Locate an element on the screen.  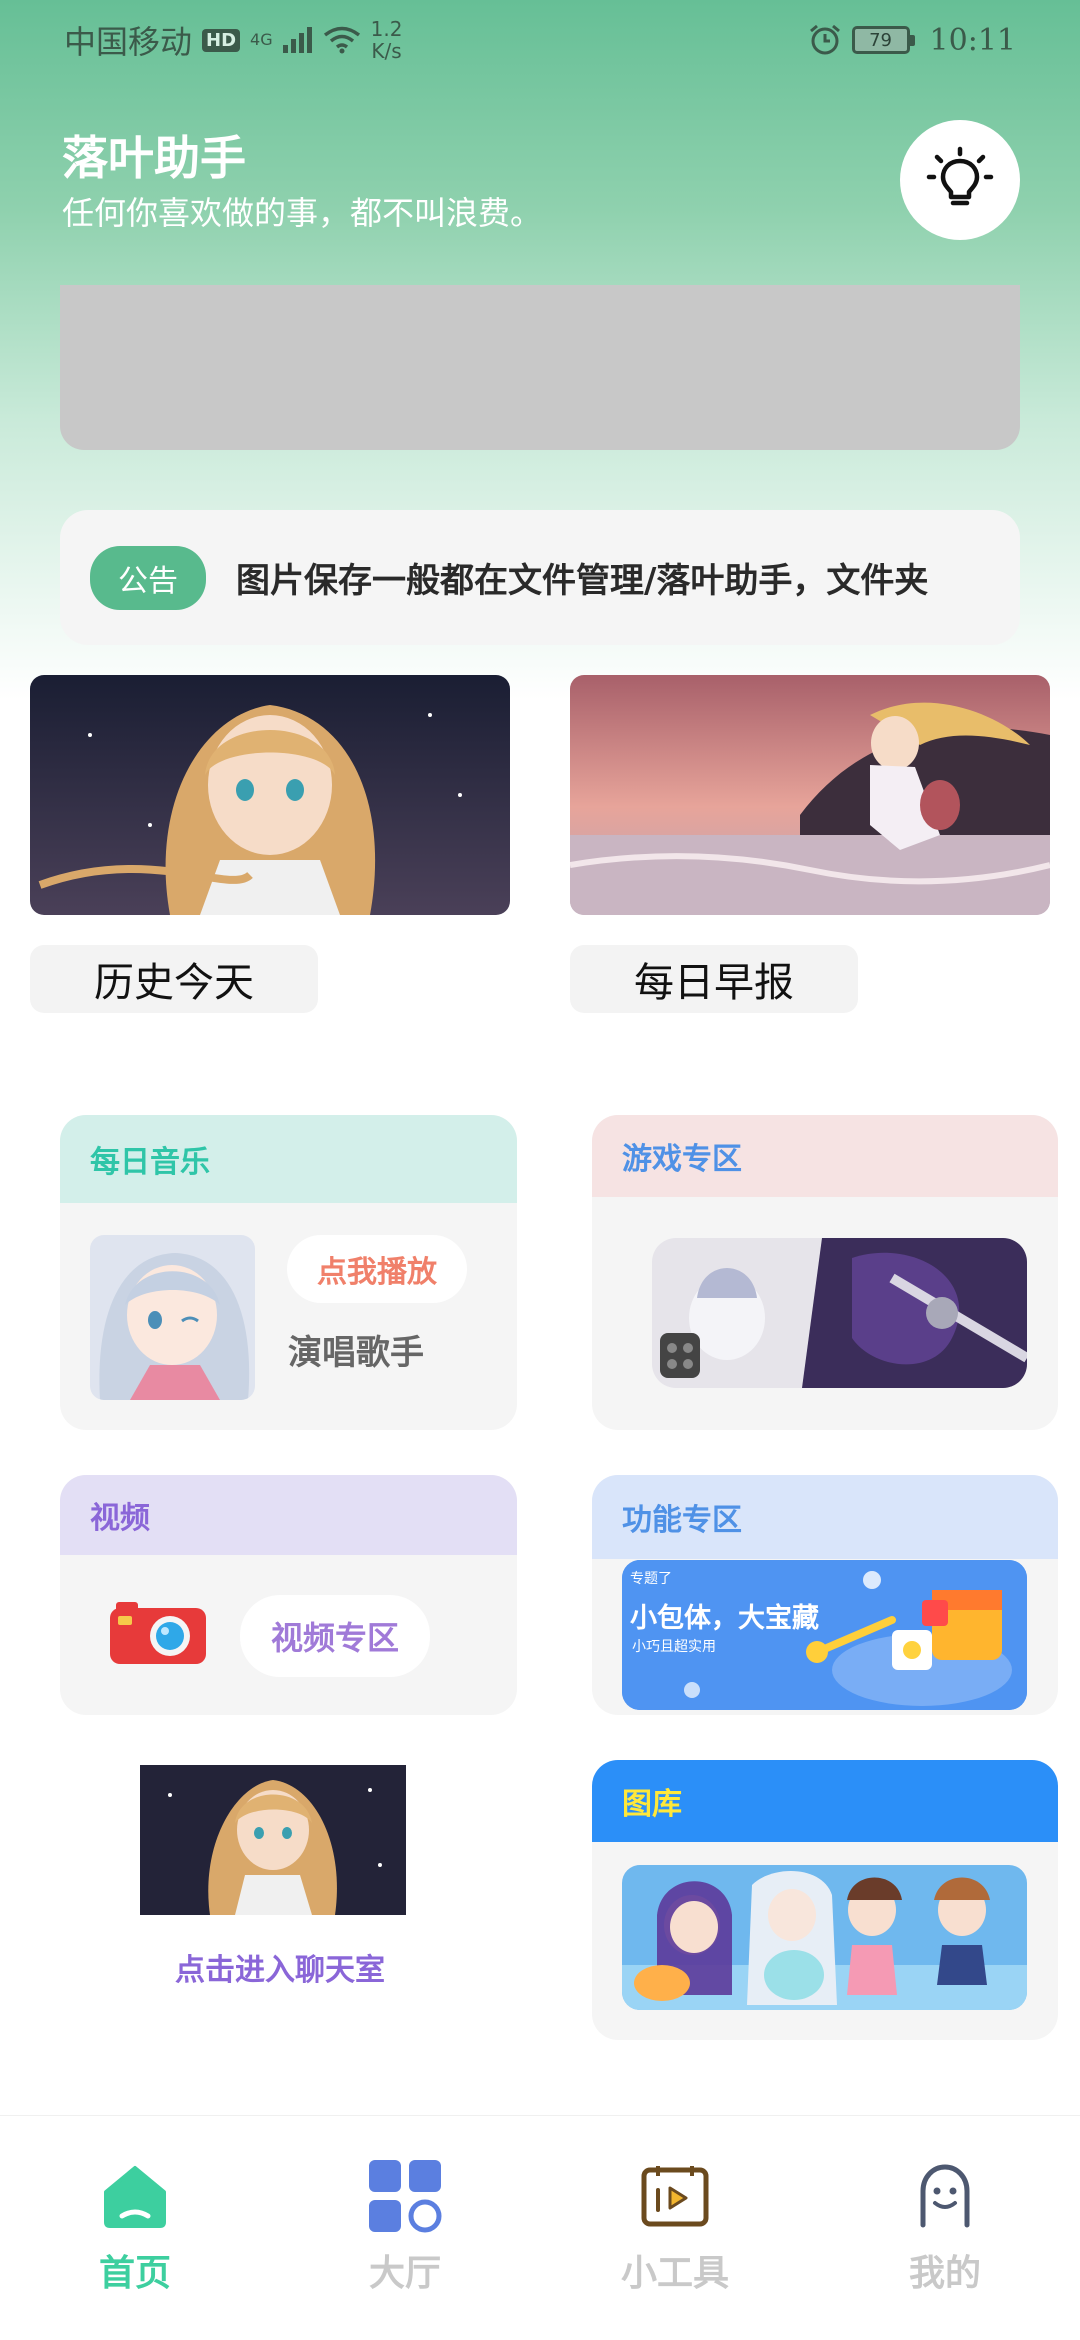
daily-news-button: 每日早报 is located at coordinates (714, 979).